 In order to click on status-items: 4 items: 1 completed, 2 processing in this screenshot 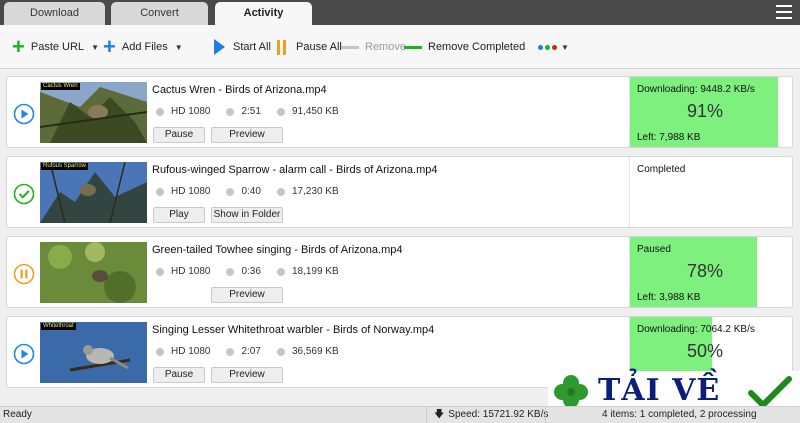, I will do `click(679, 414)`.